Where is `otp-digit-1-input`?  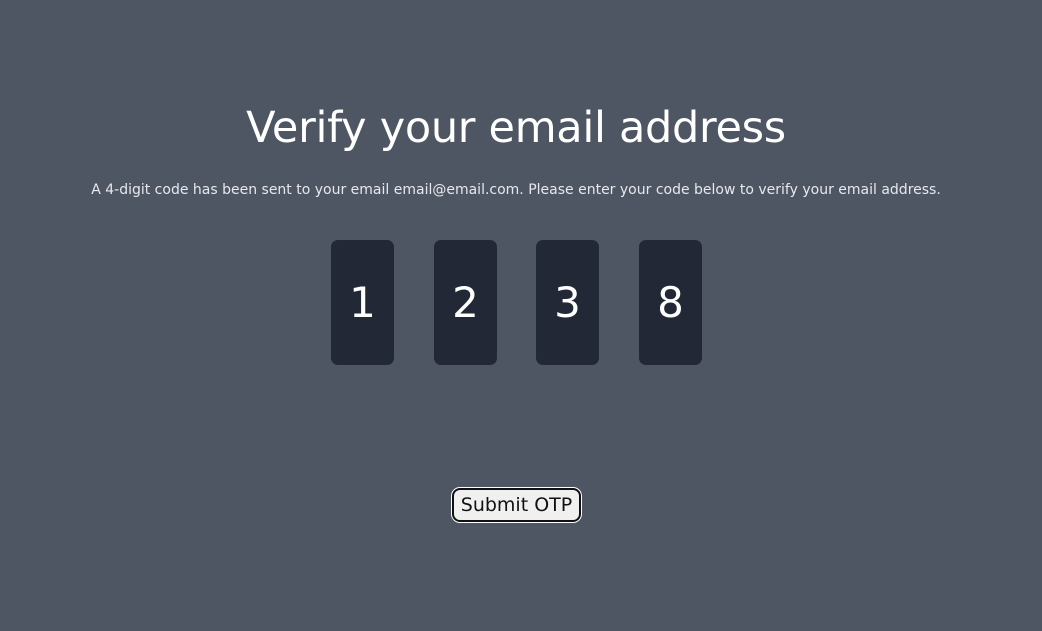 otp-digit-1-input is located at coordinates (362, 302).